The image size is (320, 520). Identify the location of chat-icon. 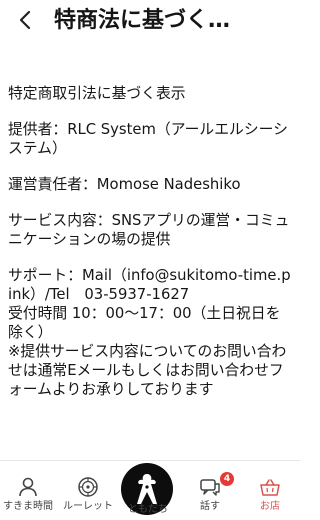
(210, 487).